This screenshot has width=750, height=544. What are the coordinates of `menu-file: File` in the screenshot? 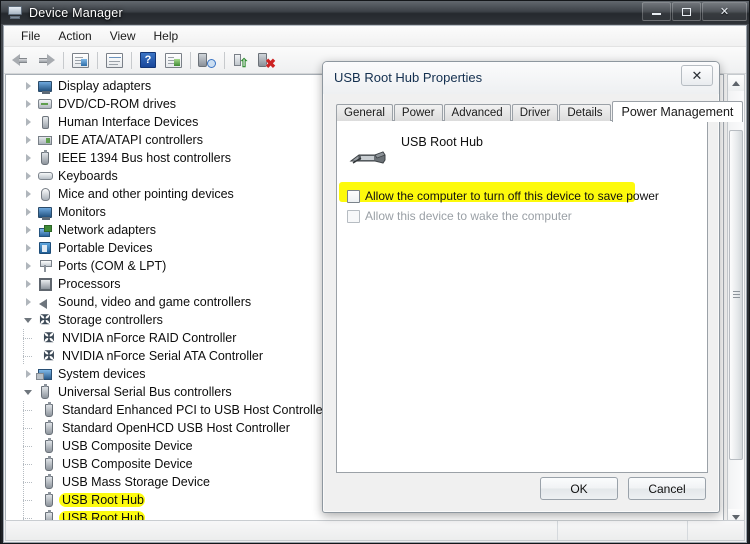 It's located at (30, 36).